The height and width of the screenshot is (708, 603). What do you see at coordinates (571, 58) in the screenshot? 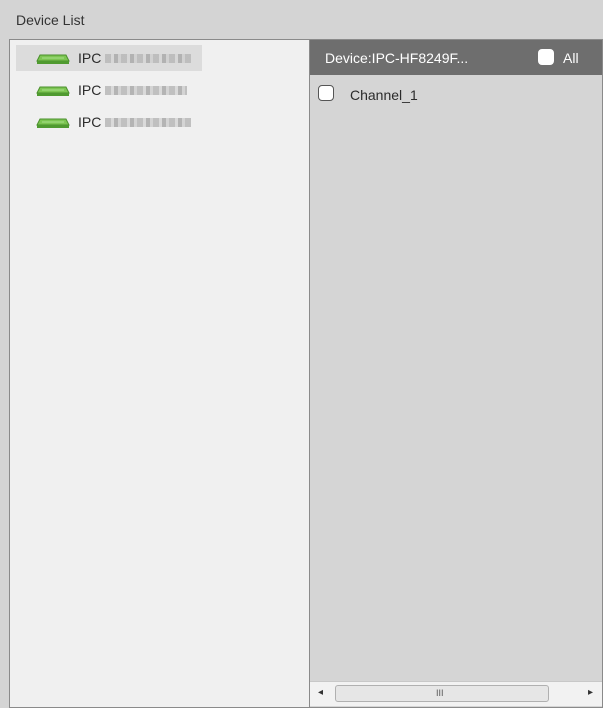
I see `select-all-label: All` at bounding box center [571, 58].